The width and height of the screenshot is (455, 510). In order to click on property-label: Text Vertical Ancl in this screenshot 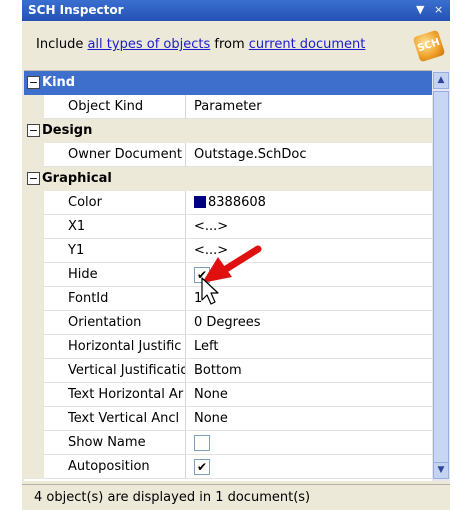, I will do `click(124, 418)`.